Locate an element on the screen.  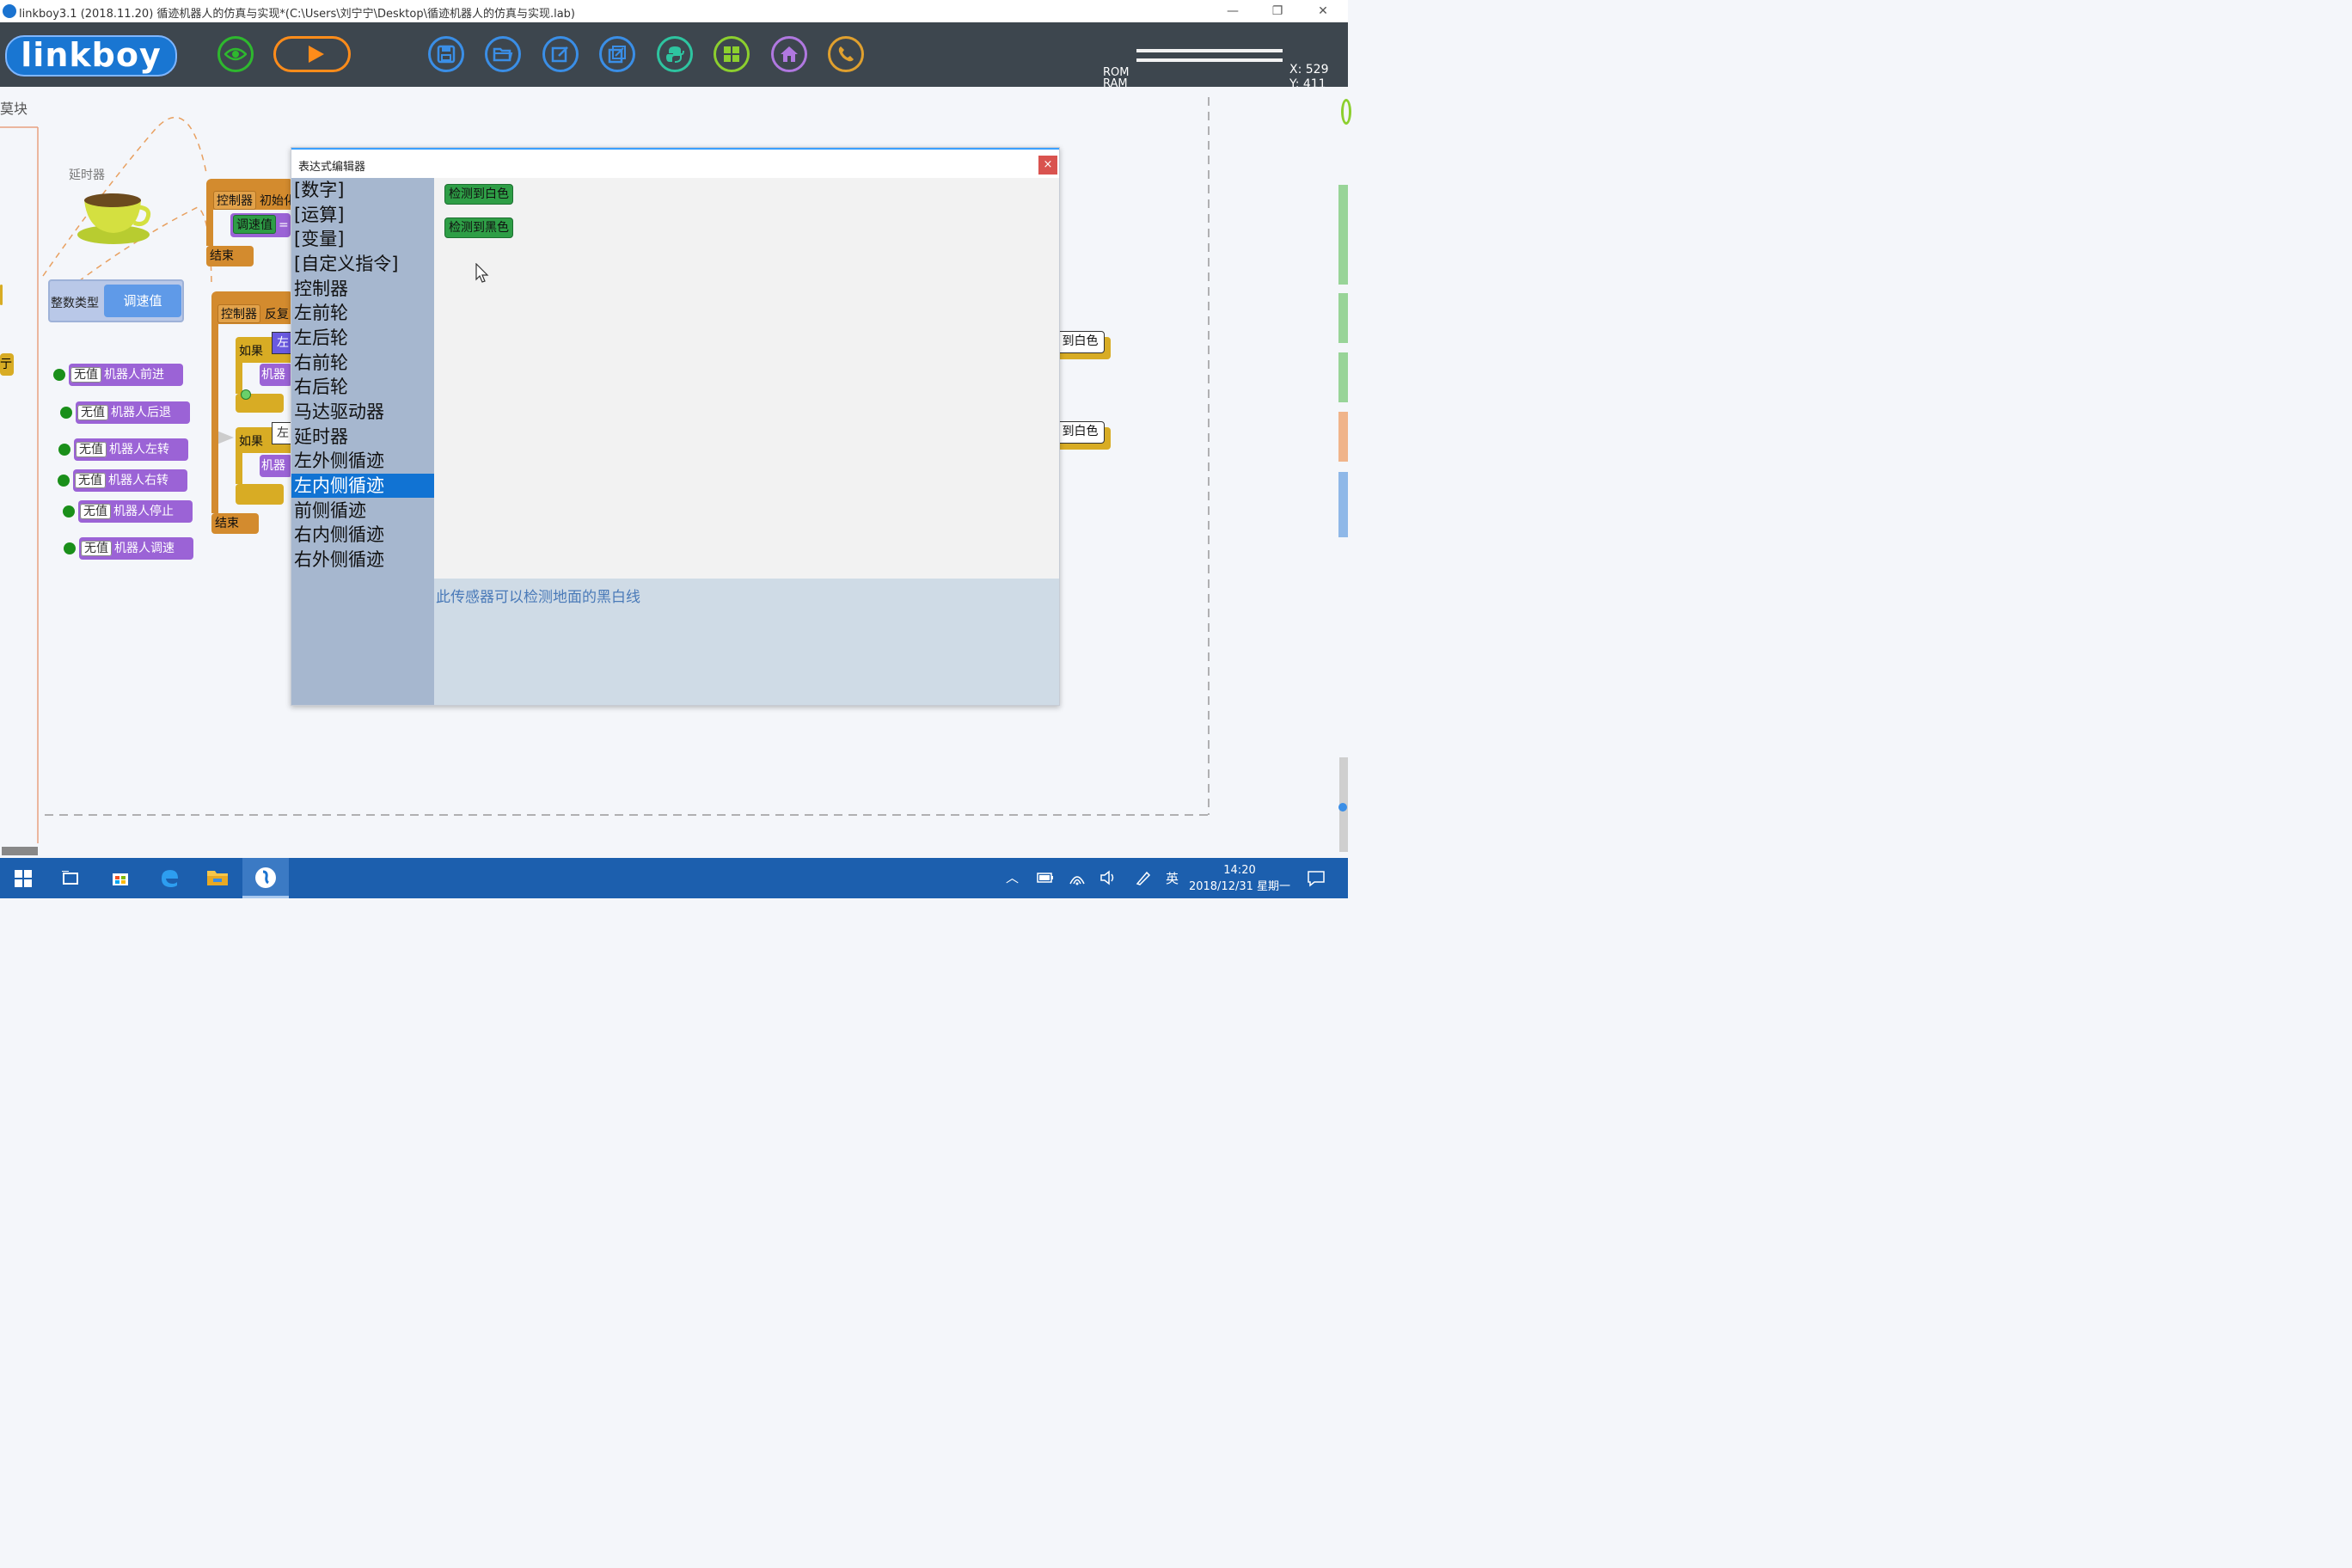
right-condition-2: 到白色 is located at coordinates (1083, 435).